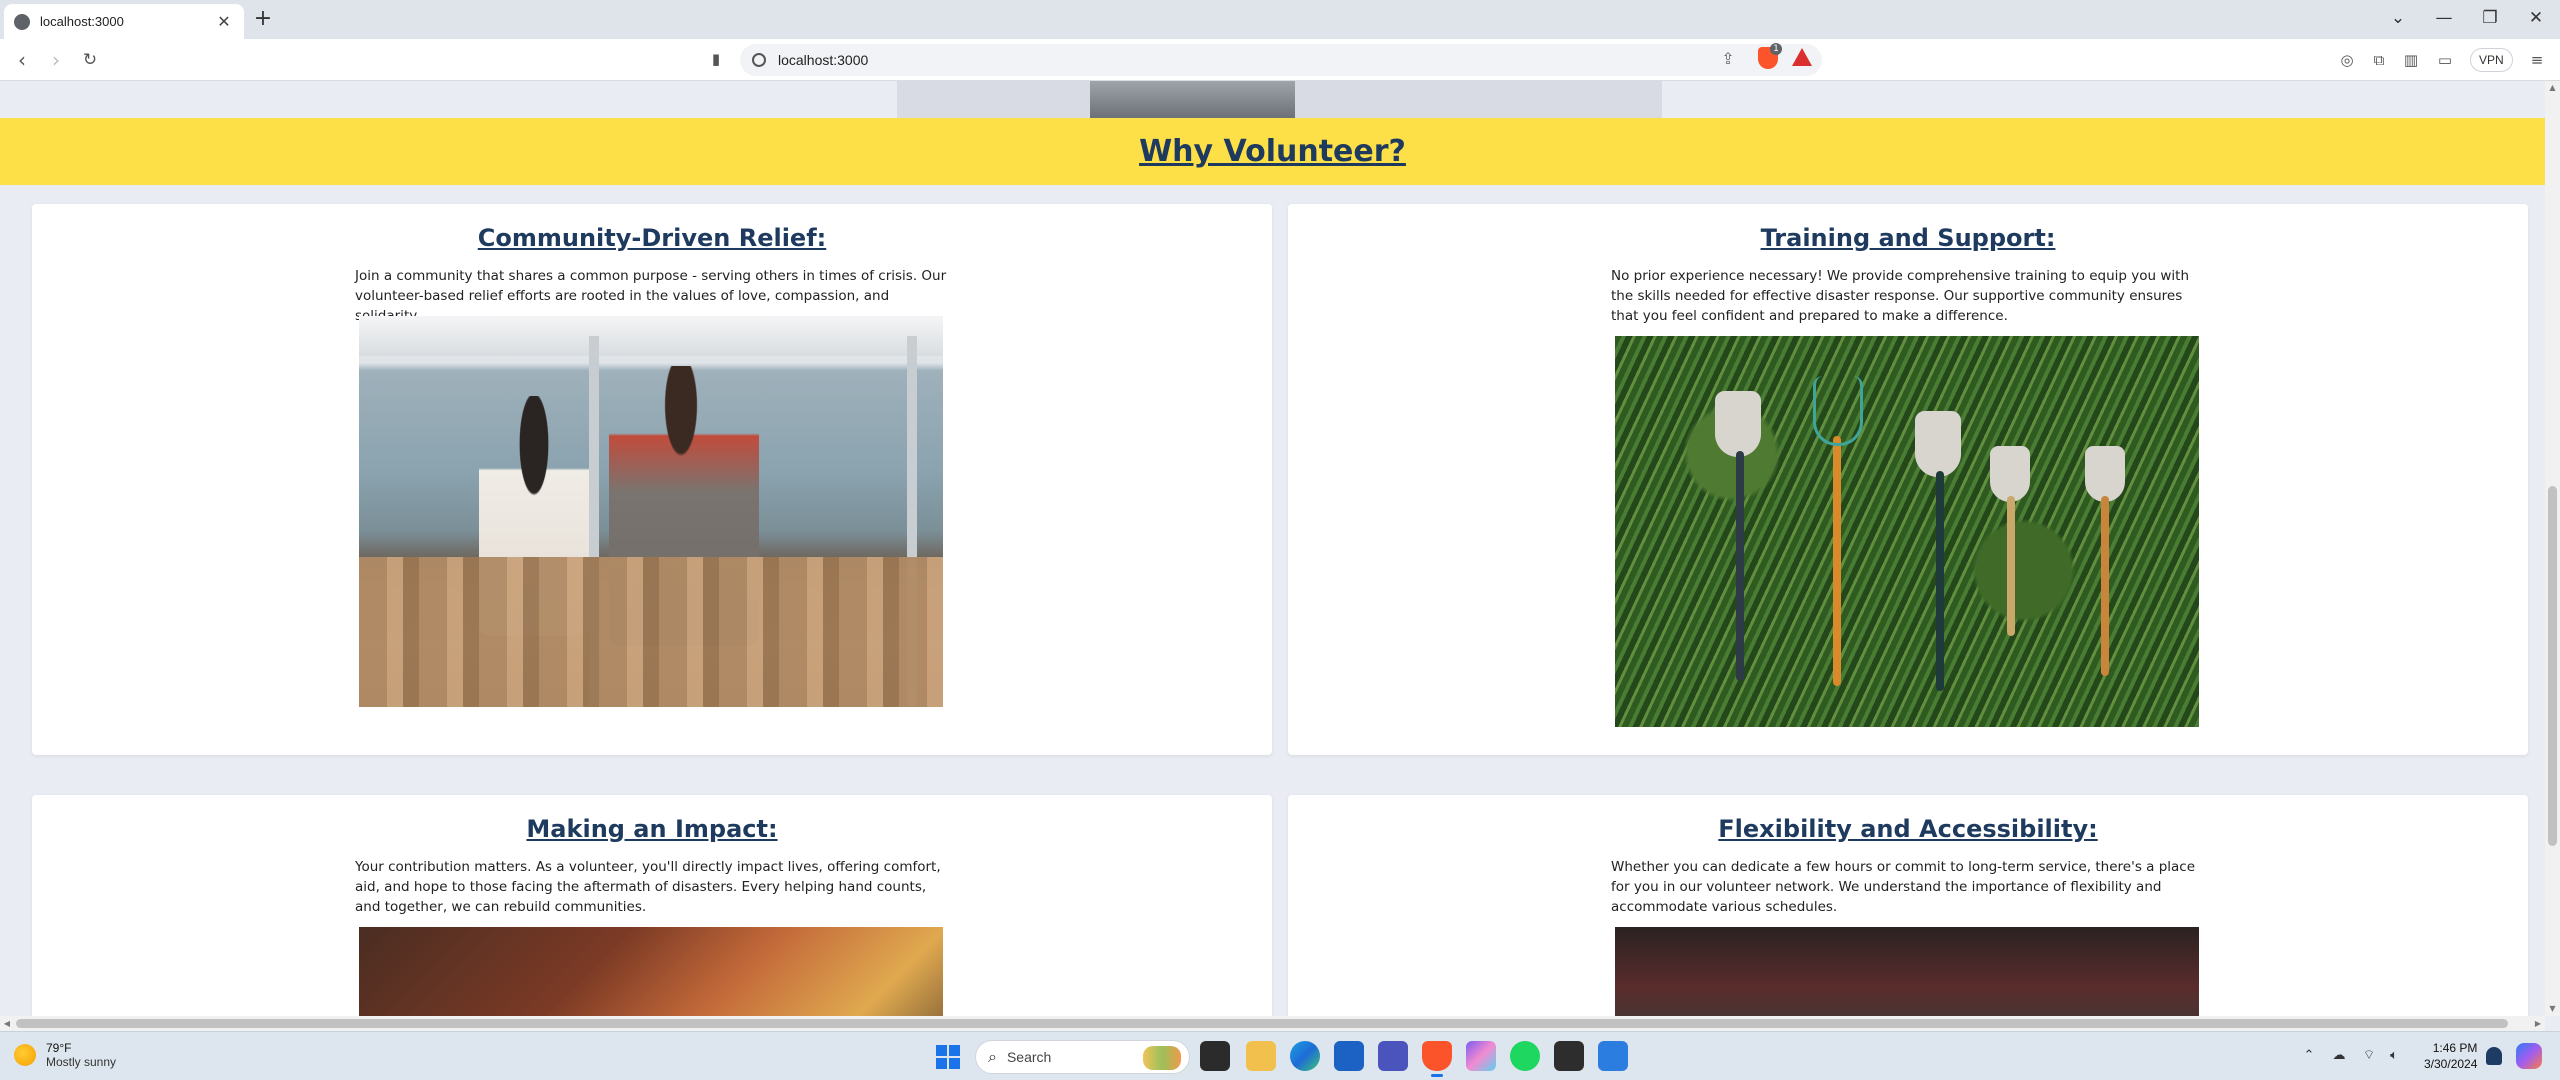  What do you see at coordinates (2444, 18) in the screenshot?
I see `minimize-button: —` at bounding box center [2444, 18].